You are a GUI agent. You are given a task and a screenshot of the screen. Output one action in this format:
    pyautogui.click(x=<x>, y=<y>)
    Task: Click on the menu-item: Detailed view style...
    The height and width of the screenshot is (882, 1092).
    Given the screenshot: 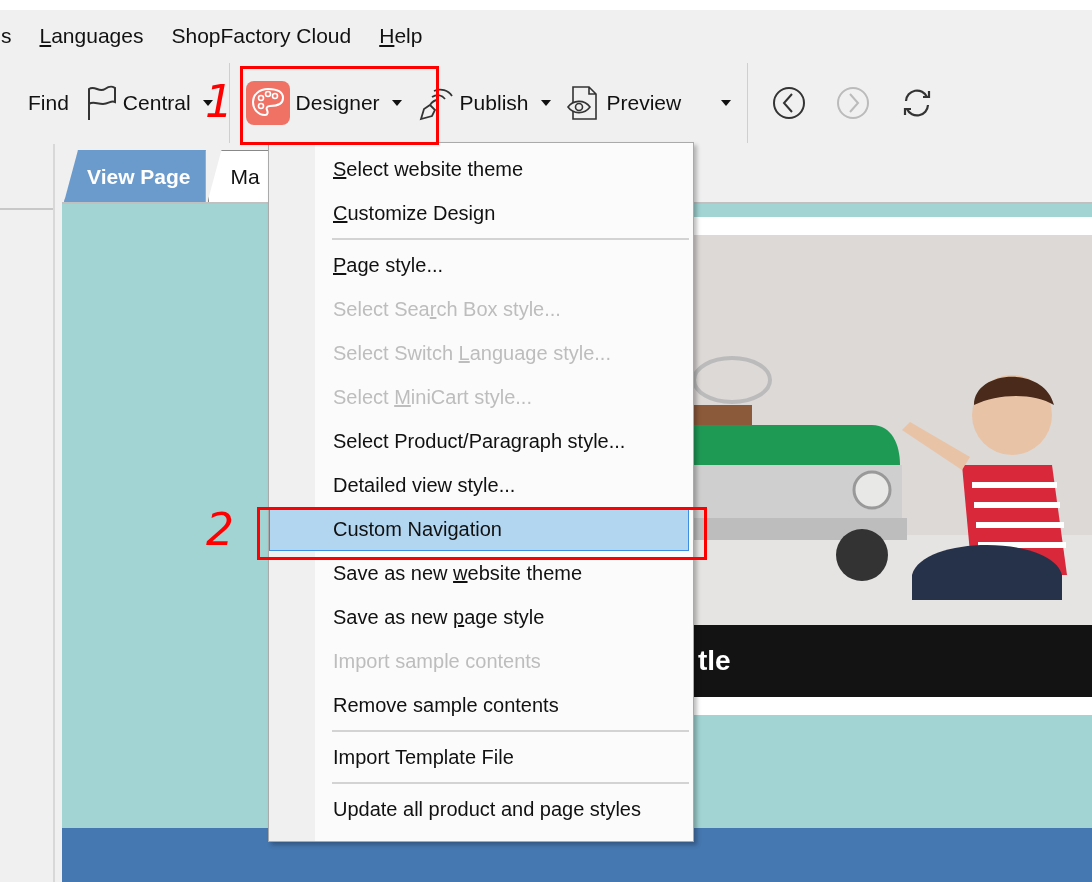 What is the action you would take?
    pyautogui.click(x=481, y=485)
    